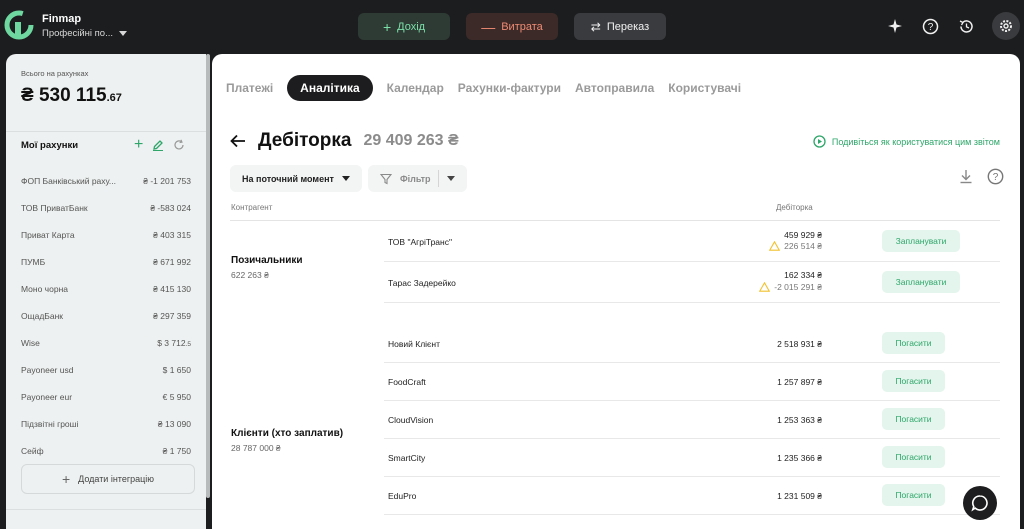  What do you see at coordinates (415, 178) in the screenshot?
I see `filter-label: Фільтр` at bounding box center [415, 178].